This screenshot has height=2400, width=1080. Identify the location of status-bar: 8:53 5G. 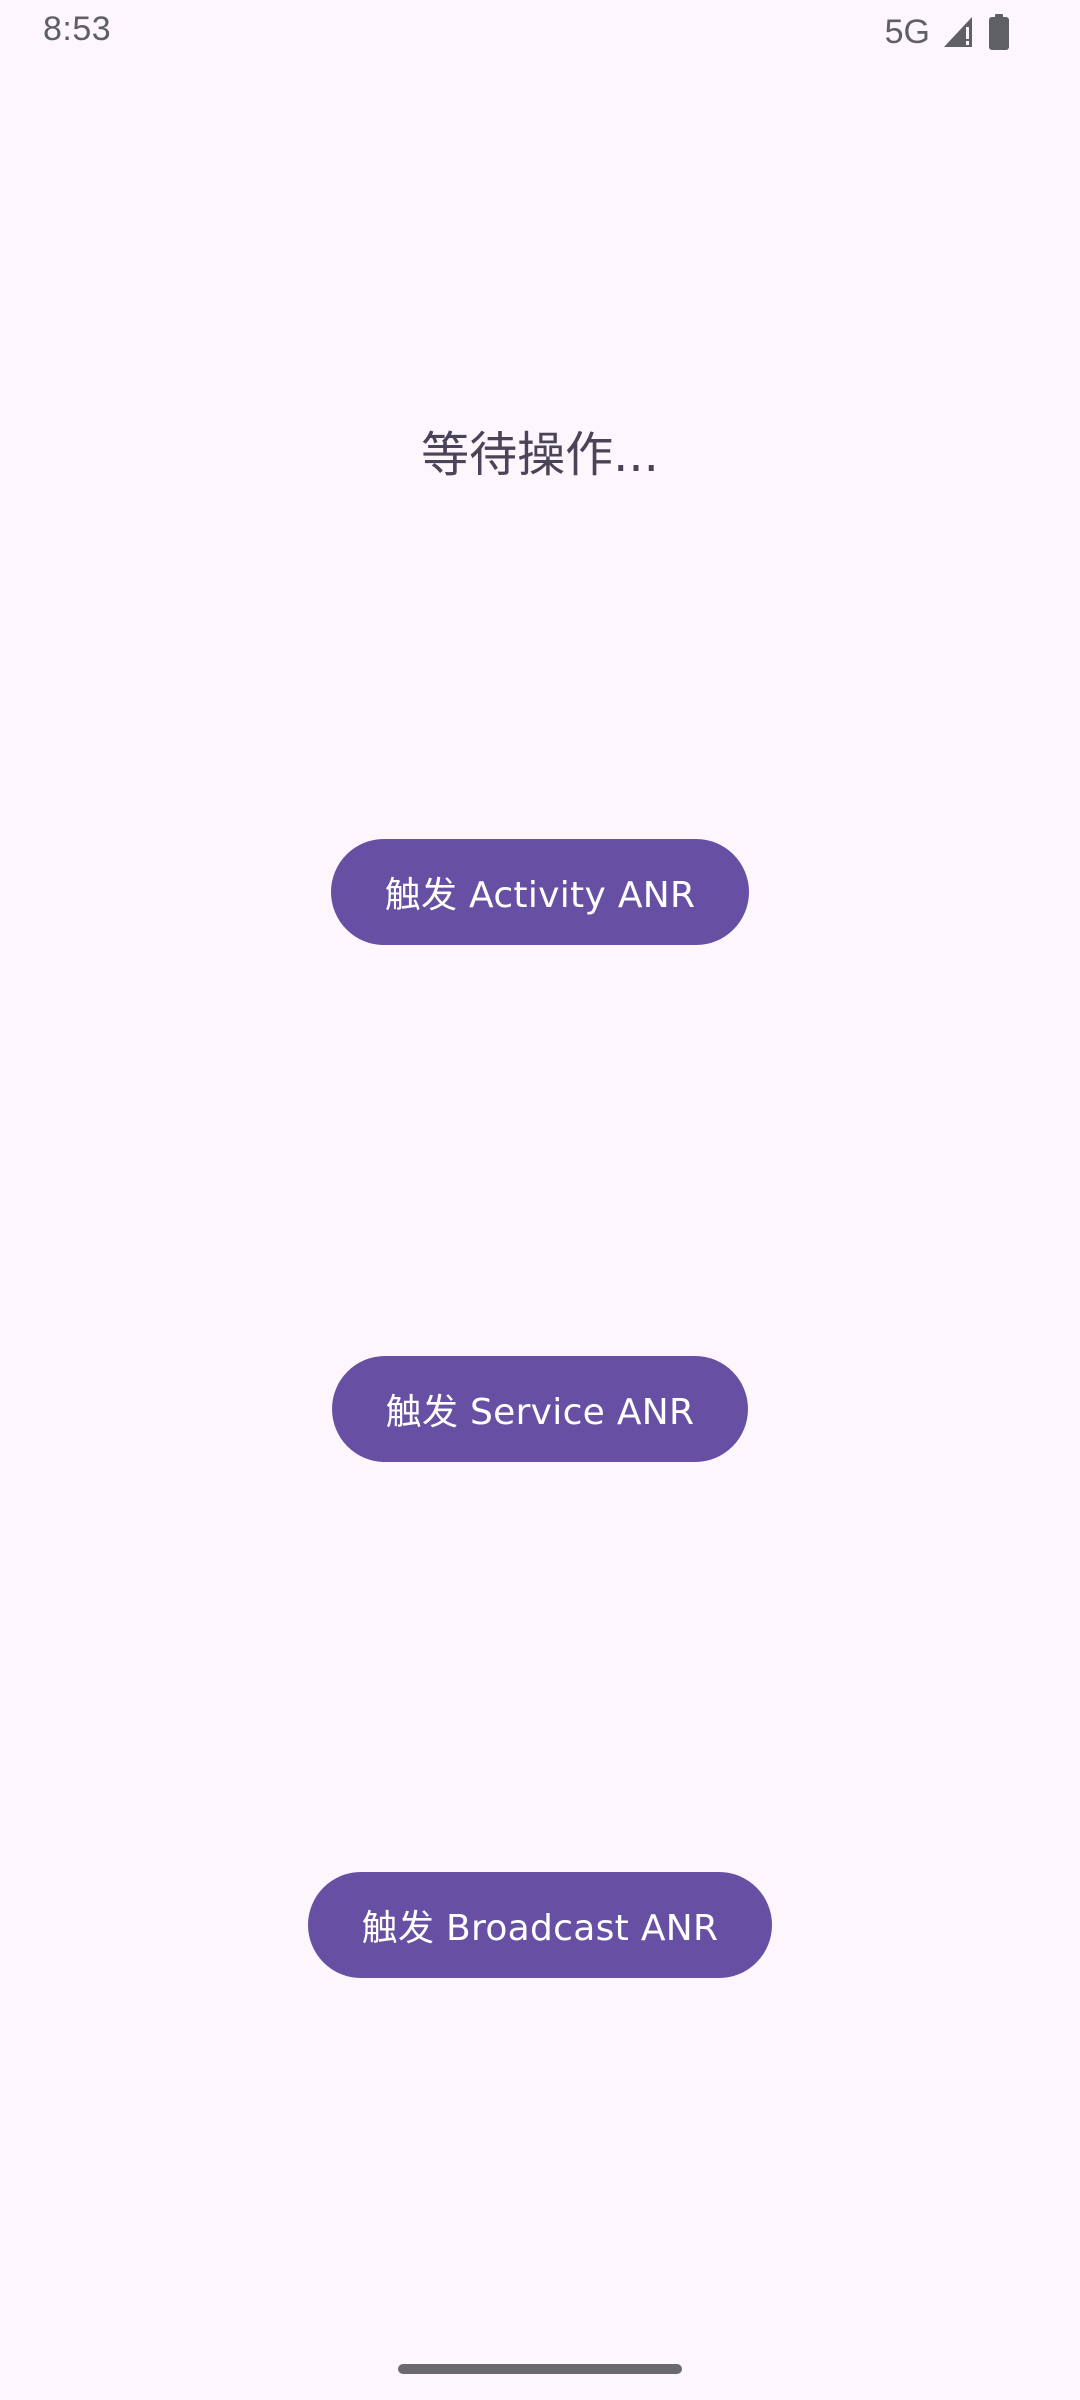
(540, 32).